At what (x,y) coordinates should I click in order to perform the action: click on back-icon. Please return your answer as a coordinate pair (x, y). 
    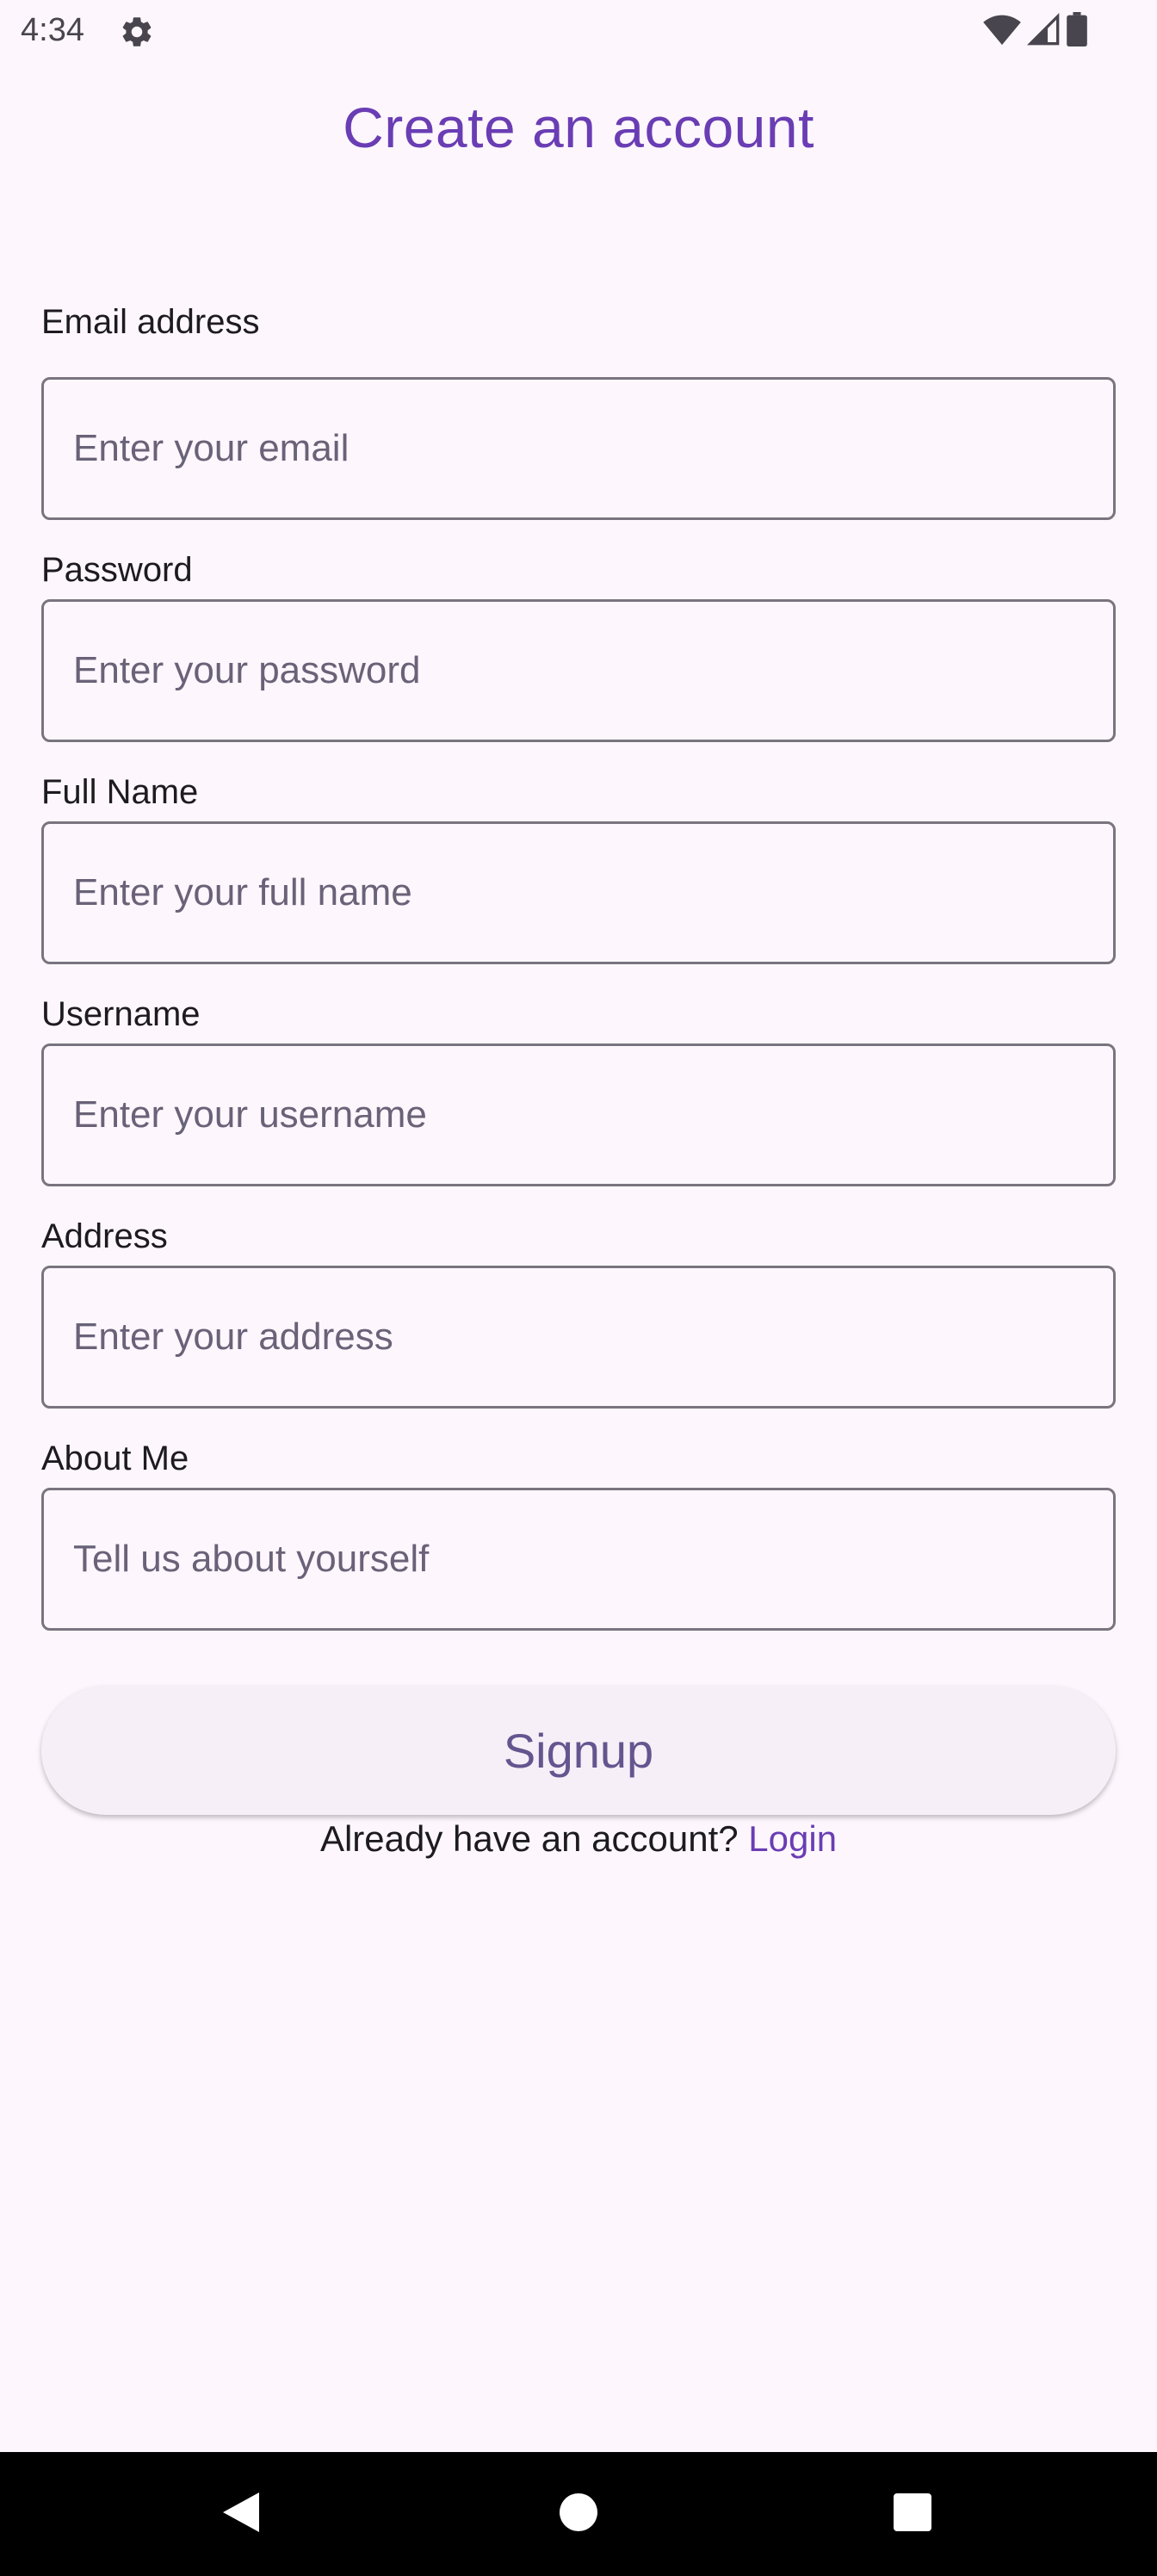
    Looking at the image, I should click on (241, 2514).